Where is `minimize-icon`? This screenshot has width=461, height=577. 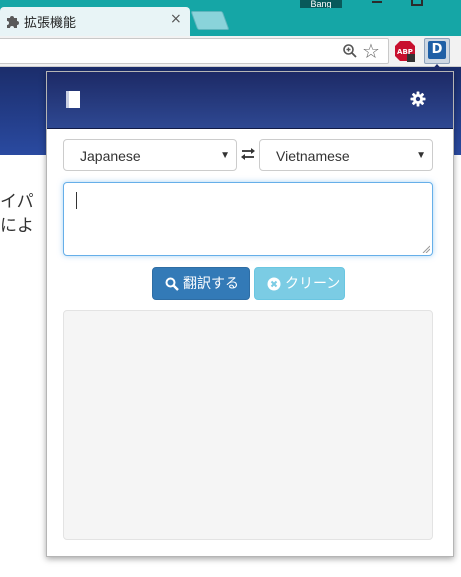
minimize-icon is located at coordinates (378, 4).